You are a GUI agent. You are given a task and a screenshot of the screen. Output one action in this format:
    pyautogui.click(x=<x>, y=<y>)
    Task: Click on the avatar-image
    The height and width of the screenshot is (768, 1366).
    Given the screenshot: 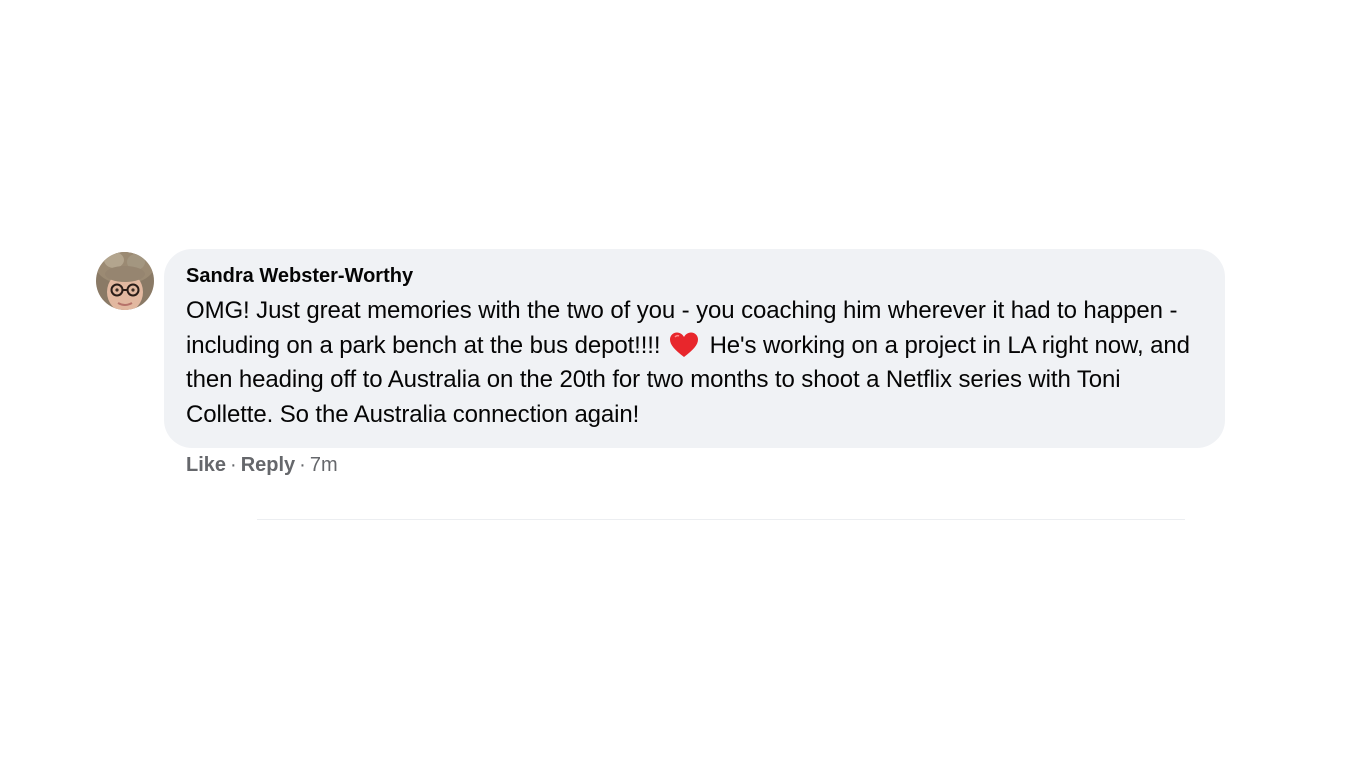 What is the action you would take?
    pyautogui.click(x=125, y=281)
    